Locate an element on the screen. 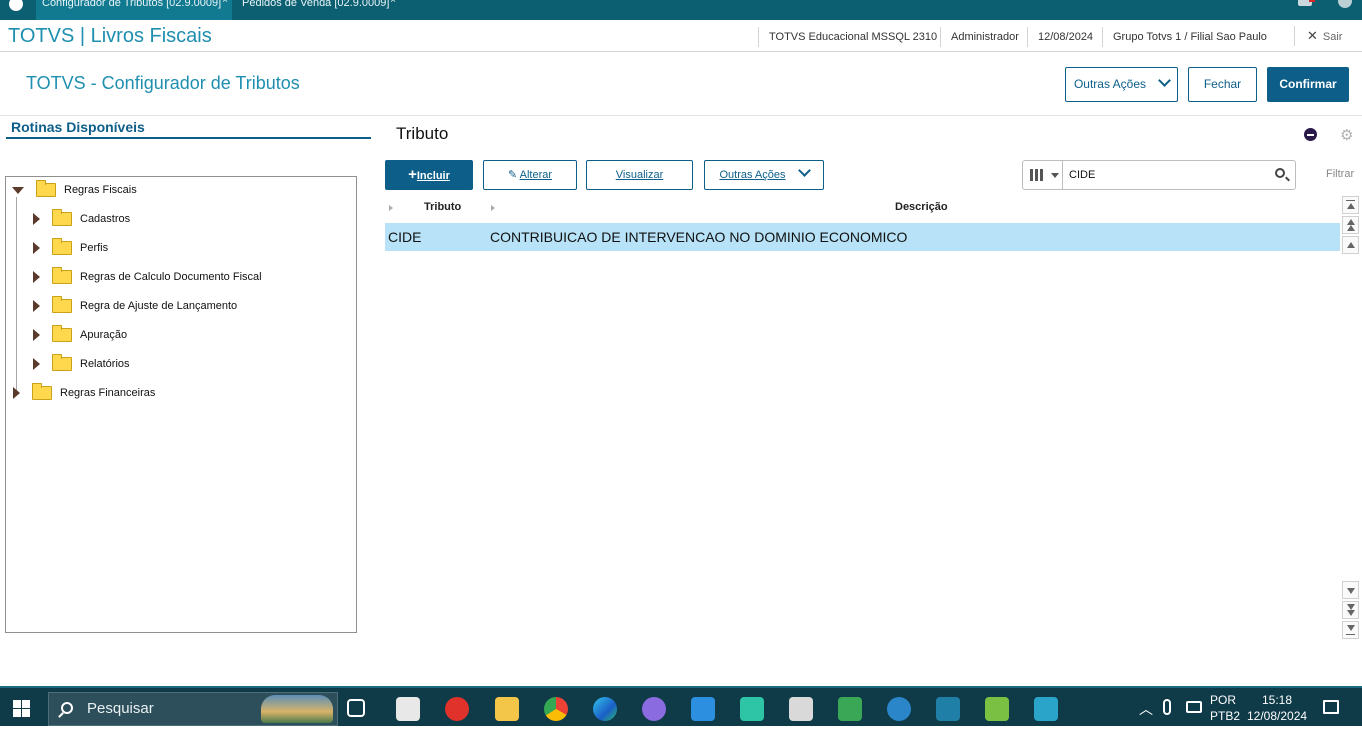  tree-node-regras-financeiras: Regras Financeiras is located at coordinates (84, 393).